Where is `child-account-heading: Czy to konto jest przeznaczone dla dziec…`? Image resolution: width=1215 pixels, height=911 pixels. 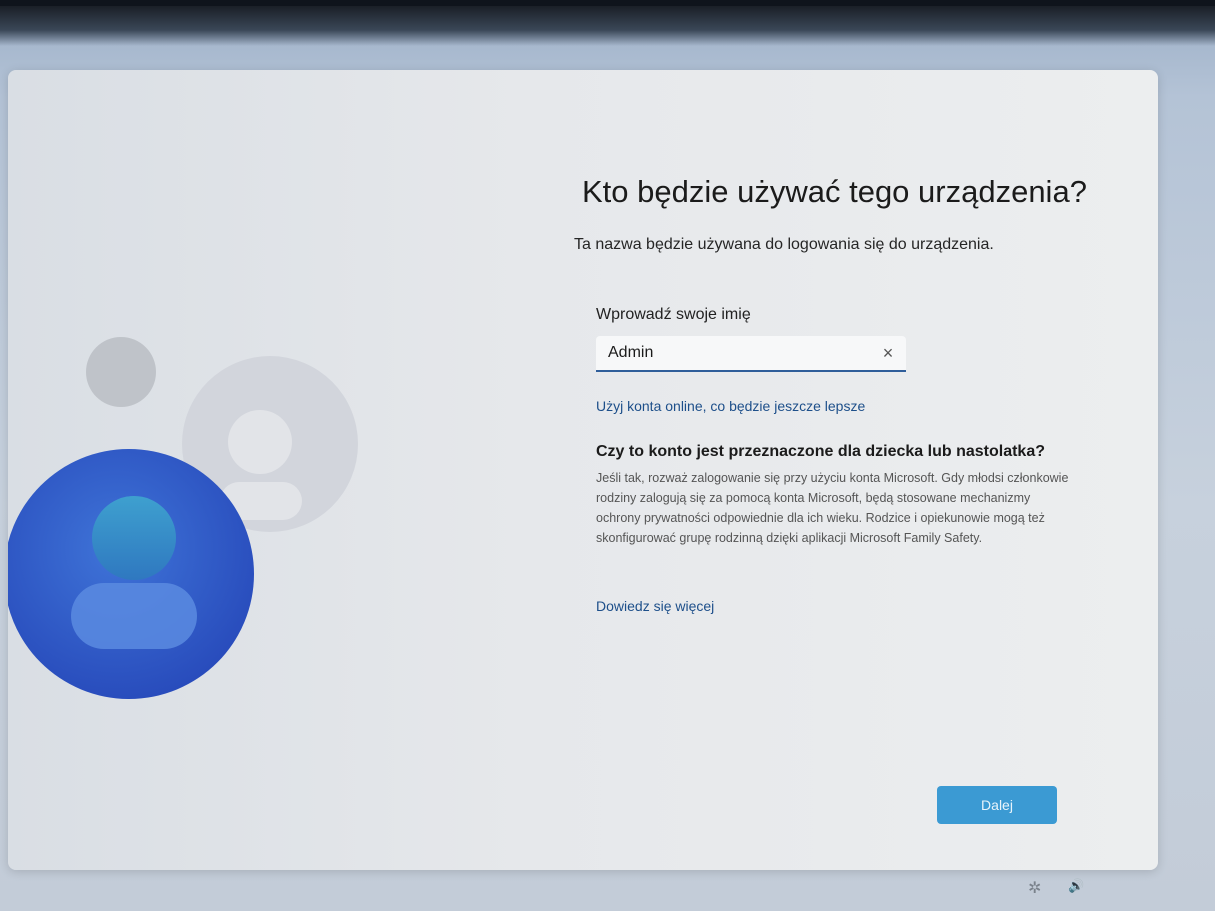
child-account-heading: Czy to konto jest przeznaczone dla dziec… is located at coordinates (820, 451).